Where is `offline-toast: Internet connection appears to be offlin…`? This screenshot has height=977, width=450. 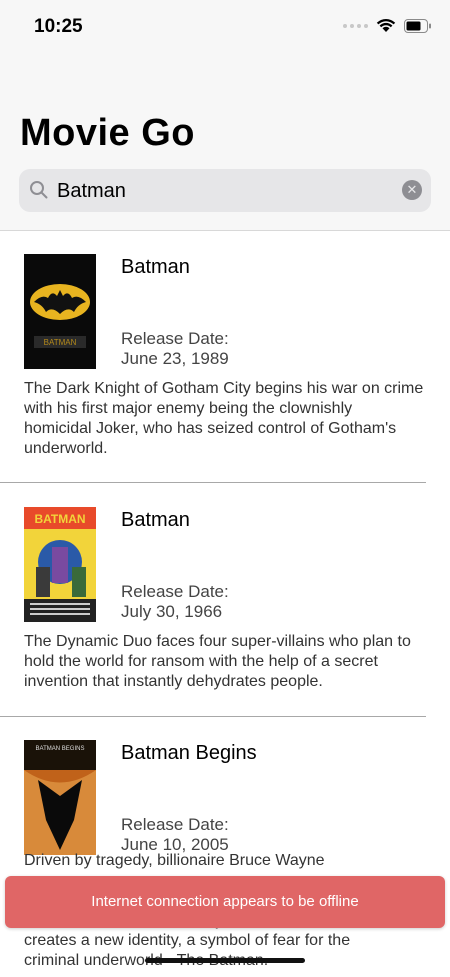
offline-toast: Internet connection appears to be offlin… is located at coordinates (225, 902).